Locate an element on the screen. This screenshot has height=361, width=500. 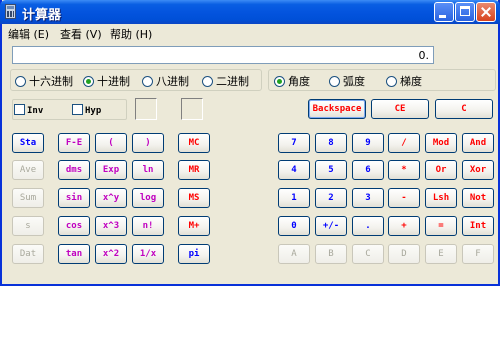
sci-button-log: log is located at coordinates (148, 198).